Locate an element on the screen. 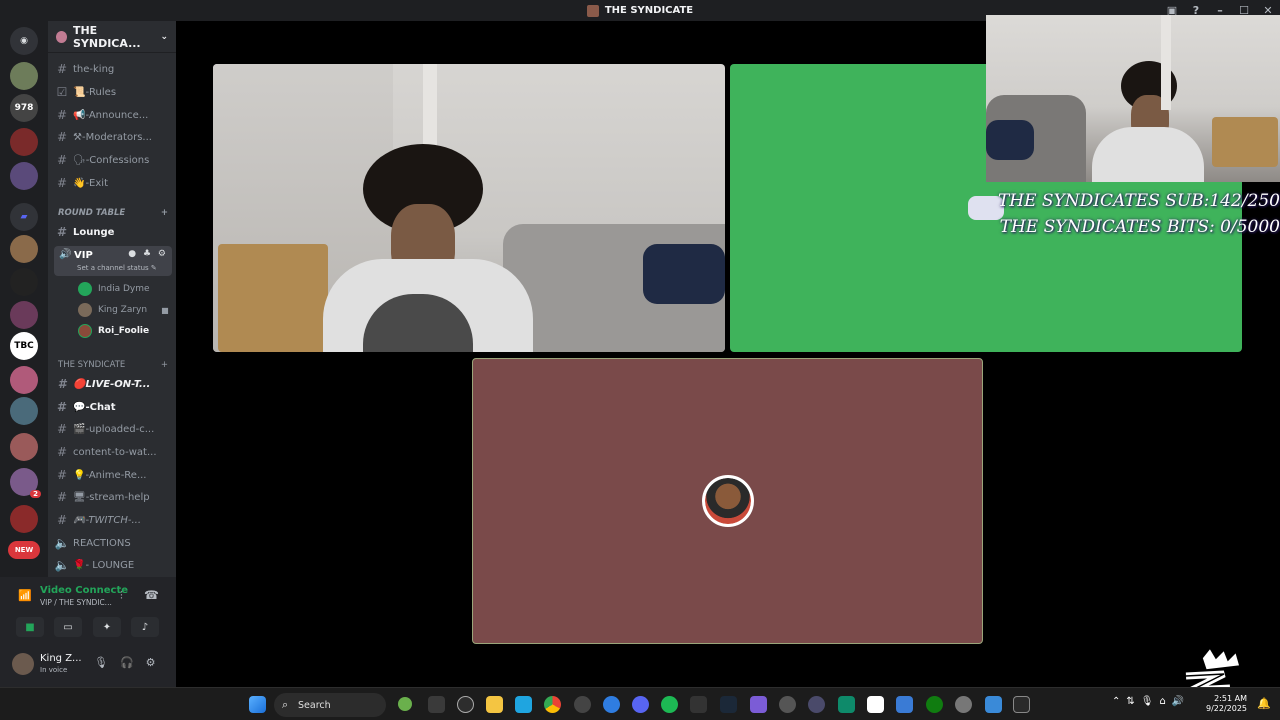 Image resolution: width=1280 pixels, height=720 pixels. user-controls: 🎙🎧⚙ is located at coordinates (131, 662).